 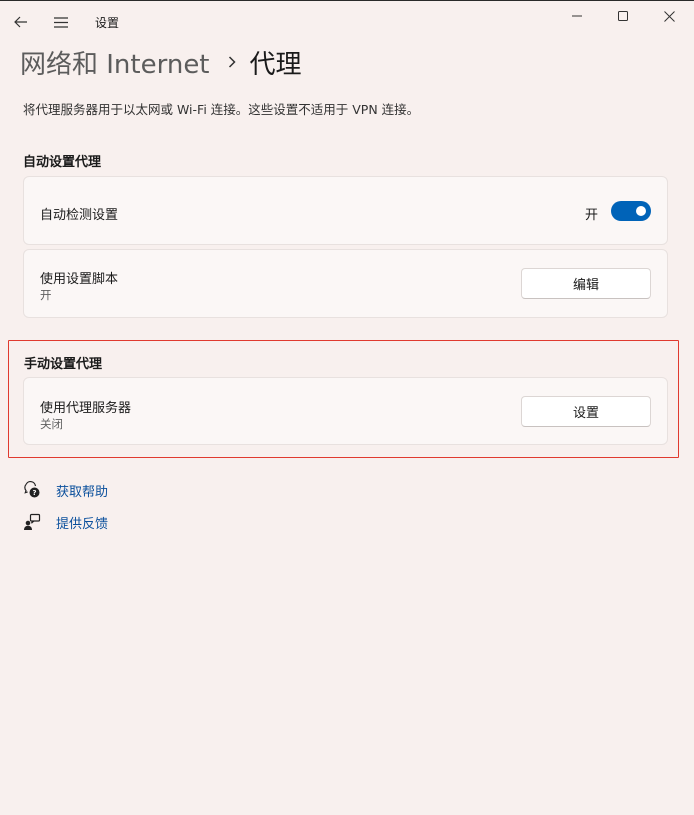 I want to click on setup-script-label: 使用设置脚本, so click(x=79, y=279).